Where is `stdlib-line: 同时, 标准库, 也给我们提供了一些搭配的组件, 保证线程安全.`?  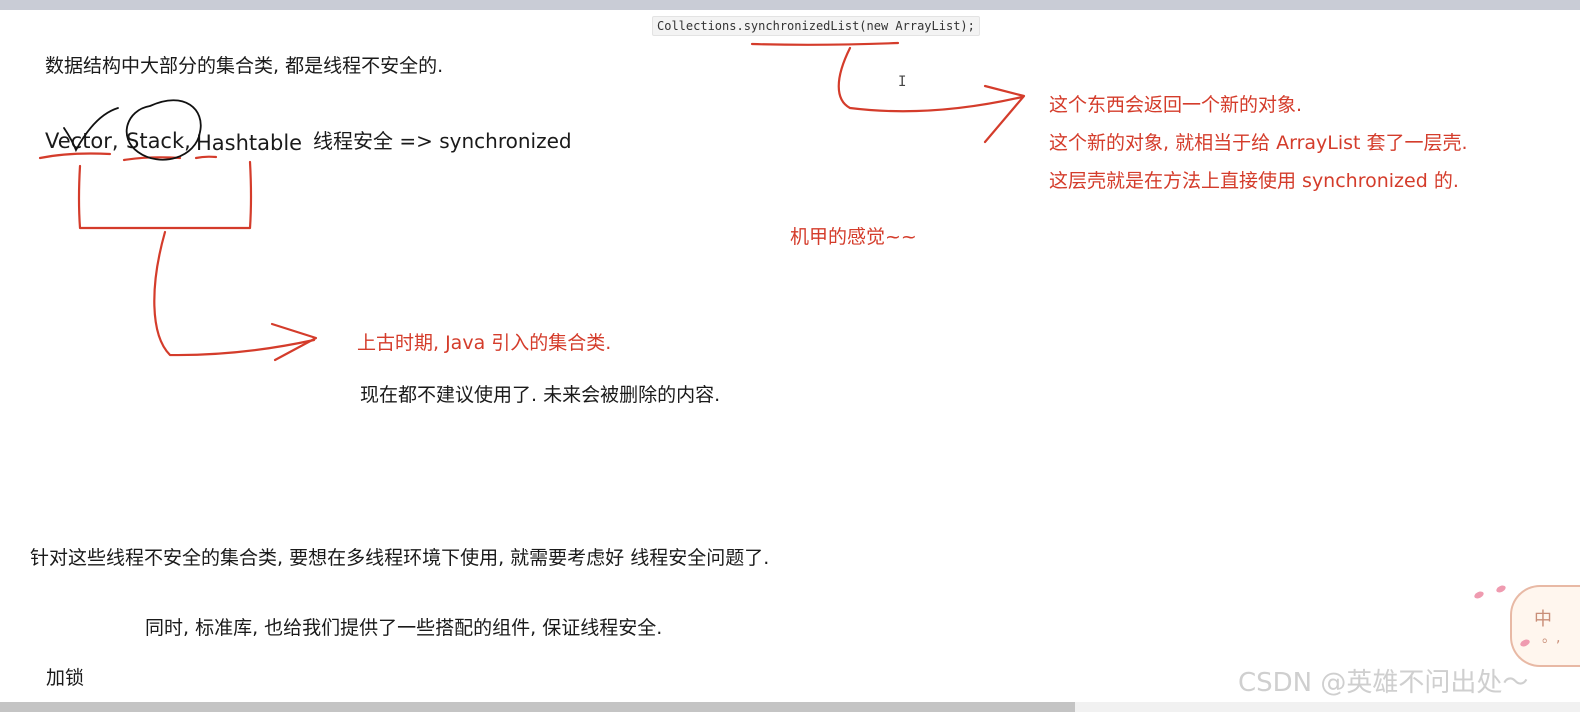
stdlib-line: 同时, 标准库, 也给我们提供了一些搭配的组件, 保证线程安全. is located at coordinates (404, 628).